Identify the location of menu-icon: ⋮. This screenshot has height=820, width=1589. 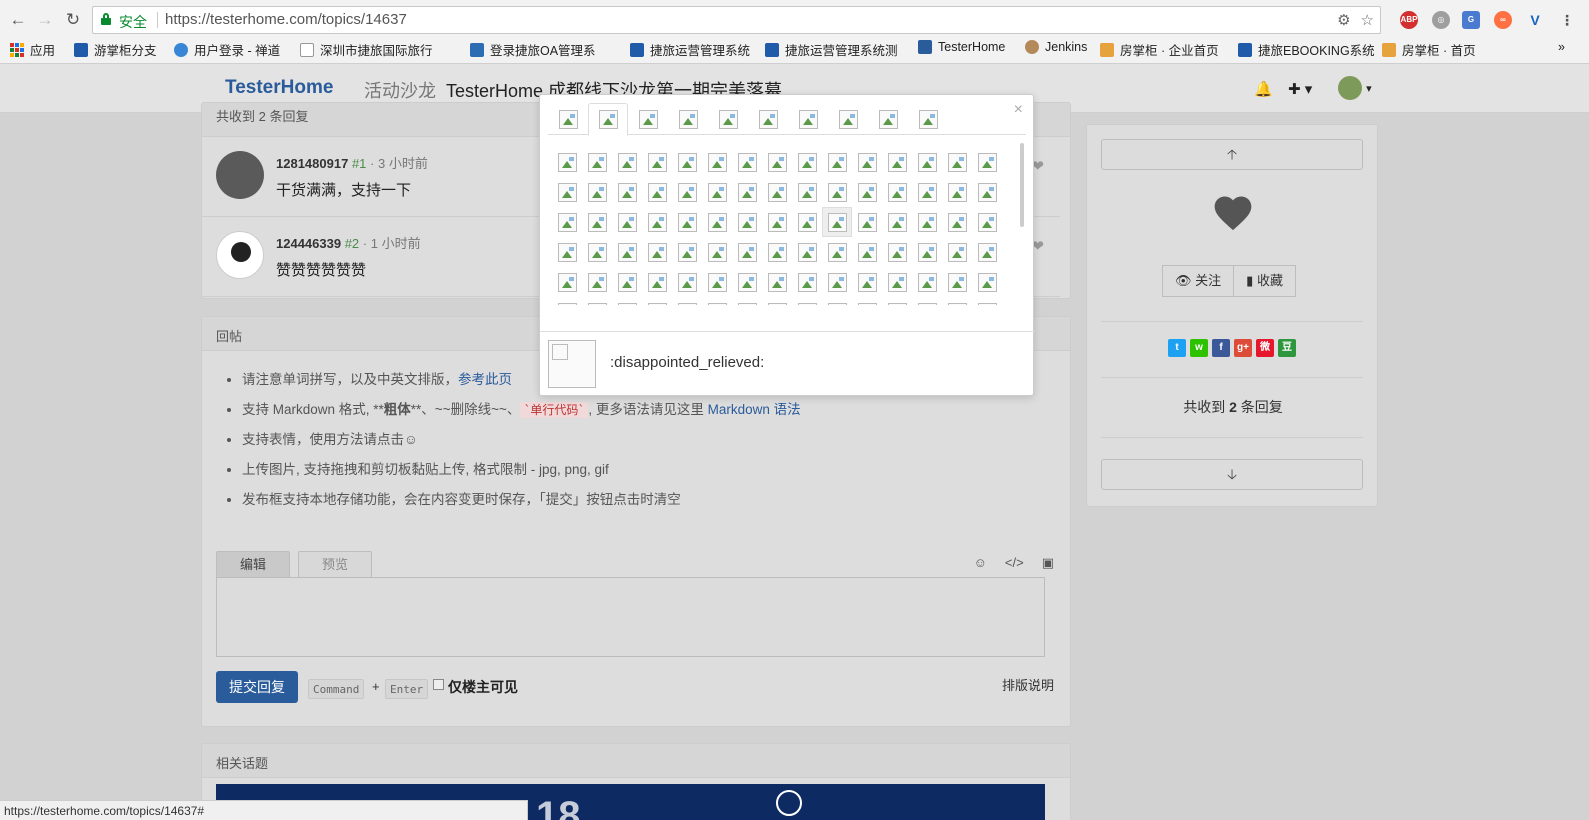
(1567, 20).